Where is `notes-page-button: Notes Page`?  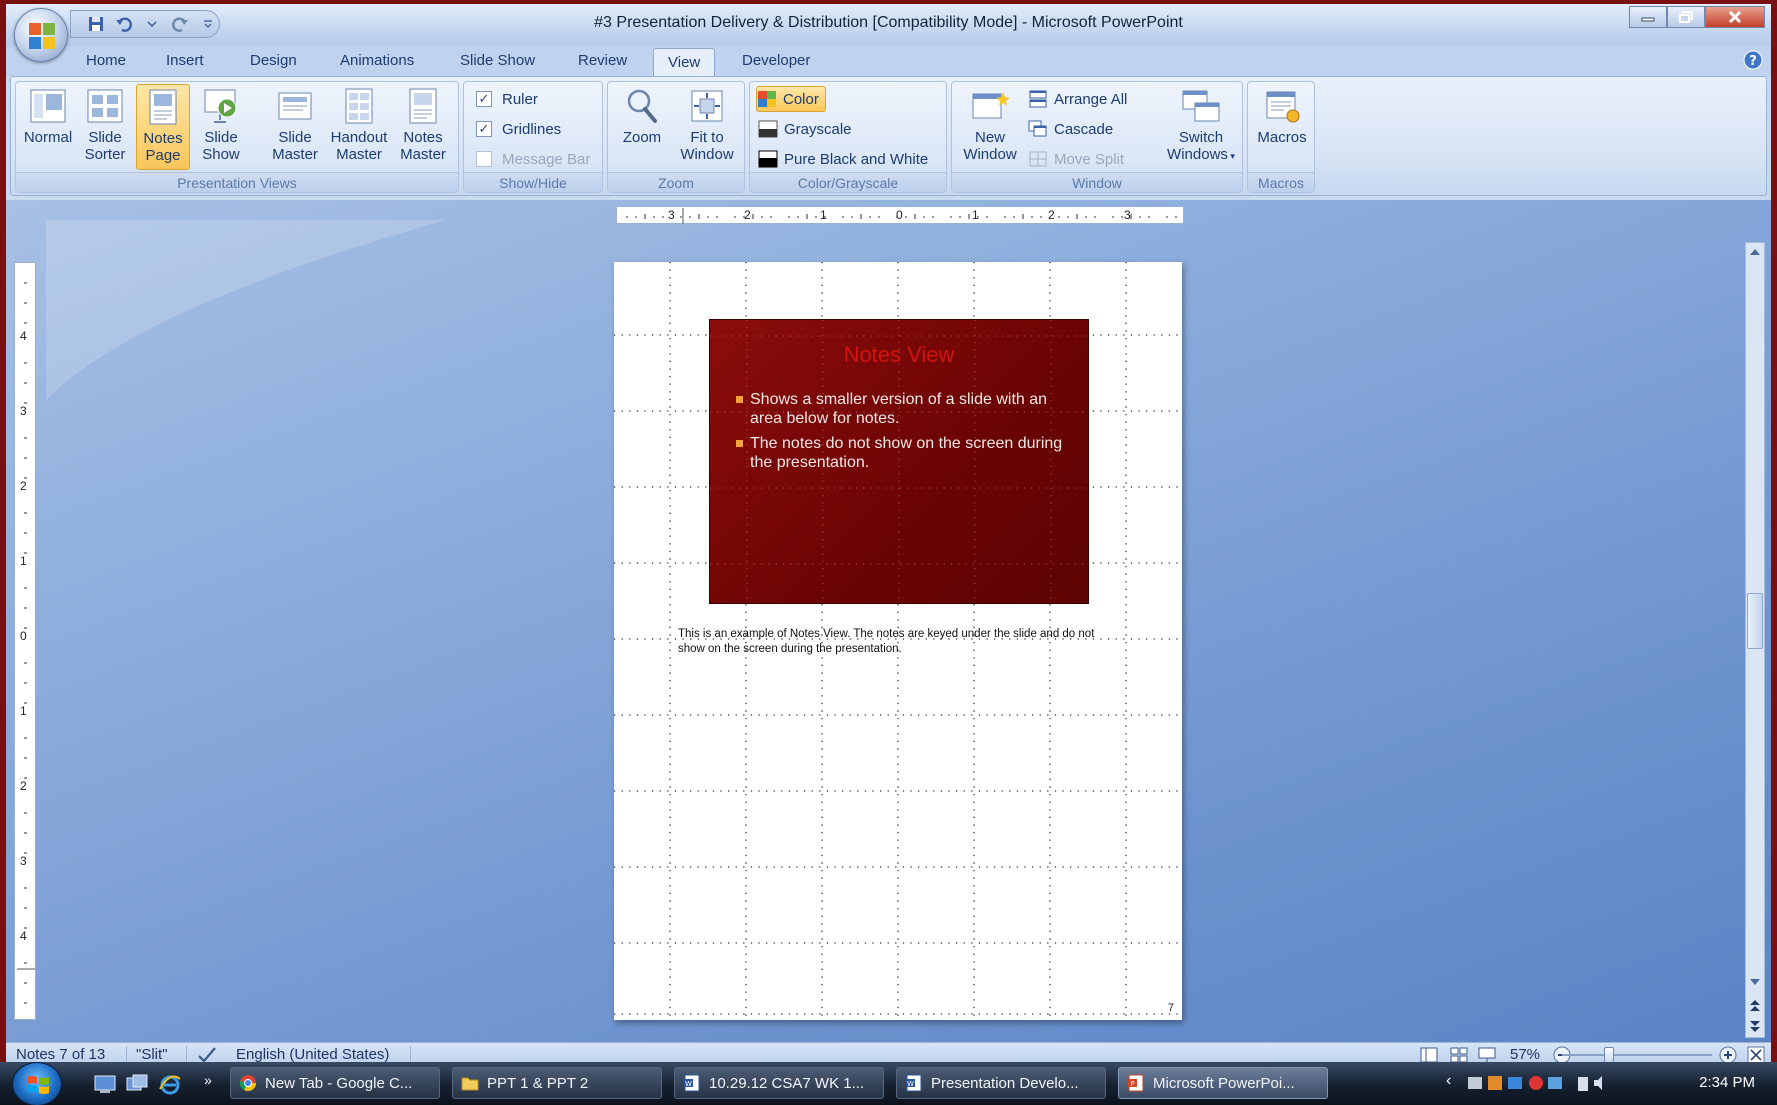
notes-page-button: Notes Page is located at coordinates (163, 127).